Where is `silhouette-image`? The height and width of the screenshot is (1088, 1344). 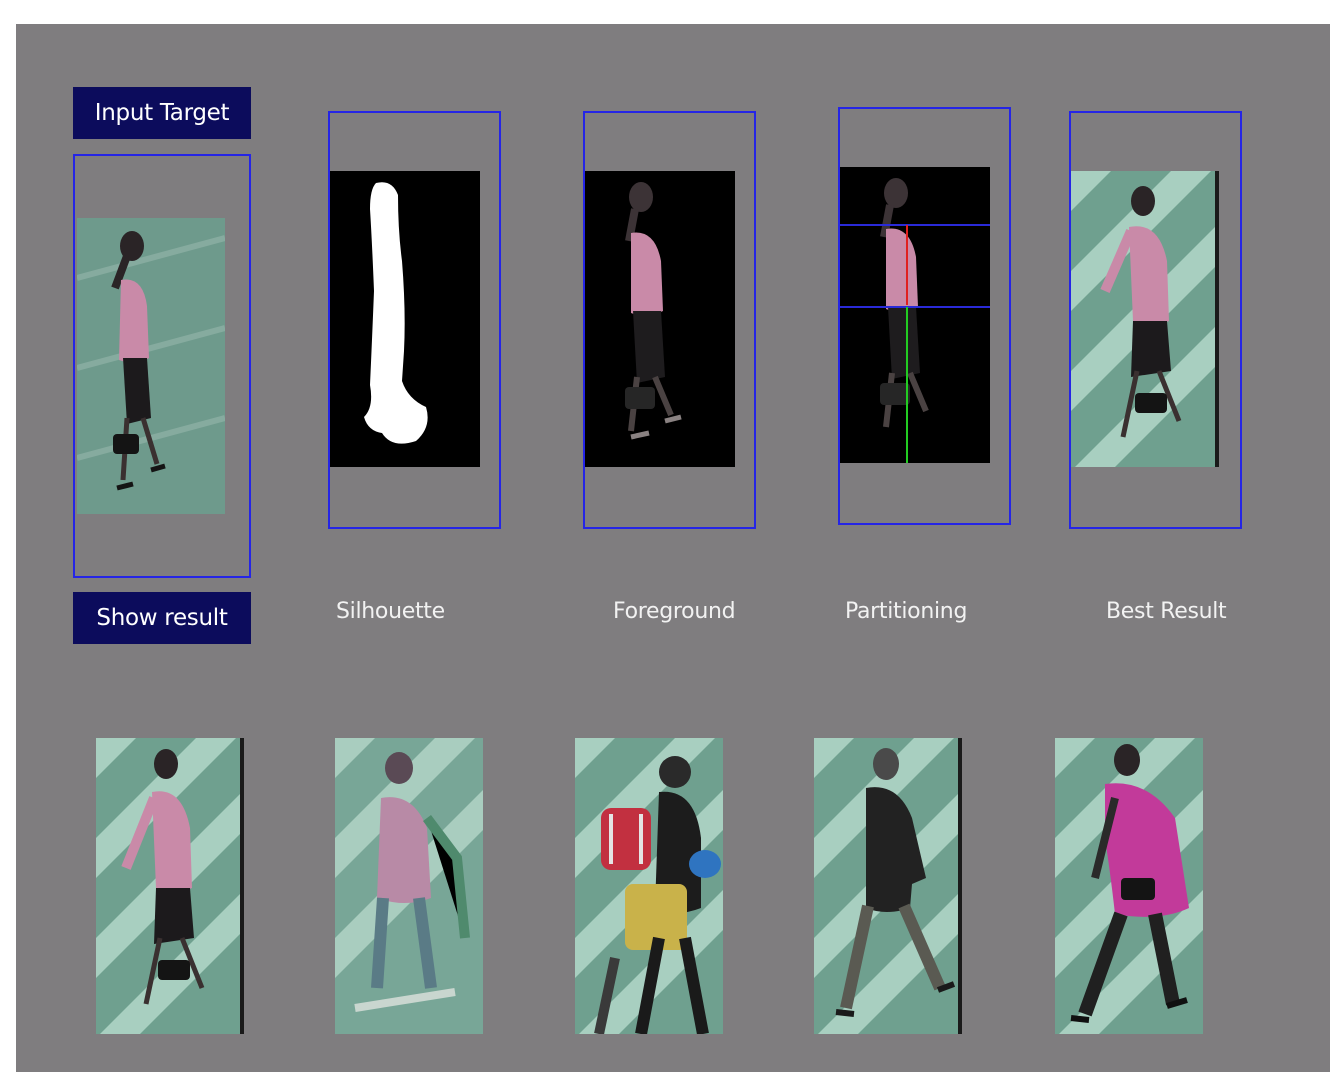
silhouette-image is located at coordinates (405, 319).